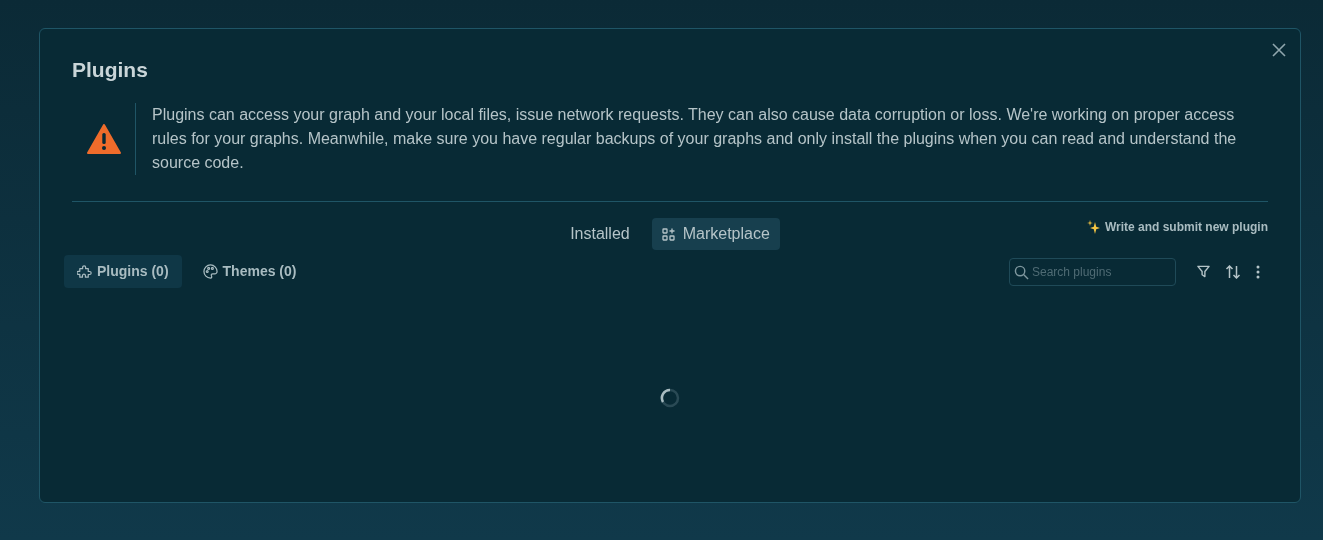 This screenshot has width=1323, height=540. Describe the element at coordinates (1093, 227) in the screenshot. I see `sparkle-icon` at that location.